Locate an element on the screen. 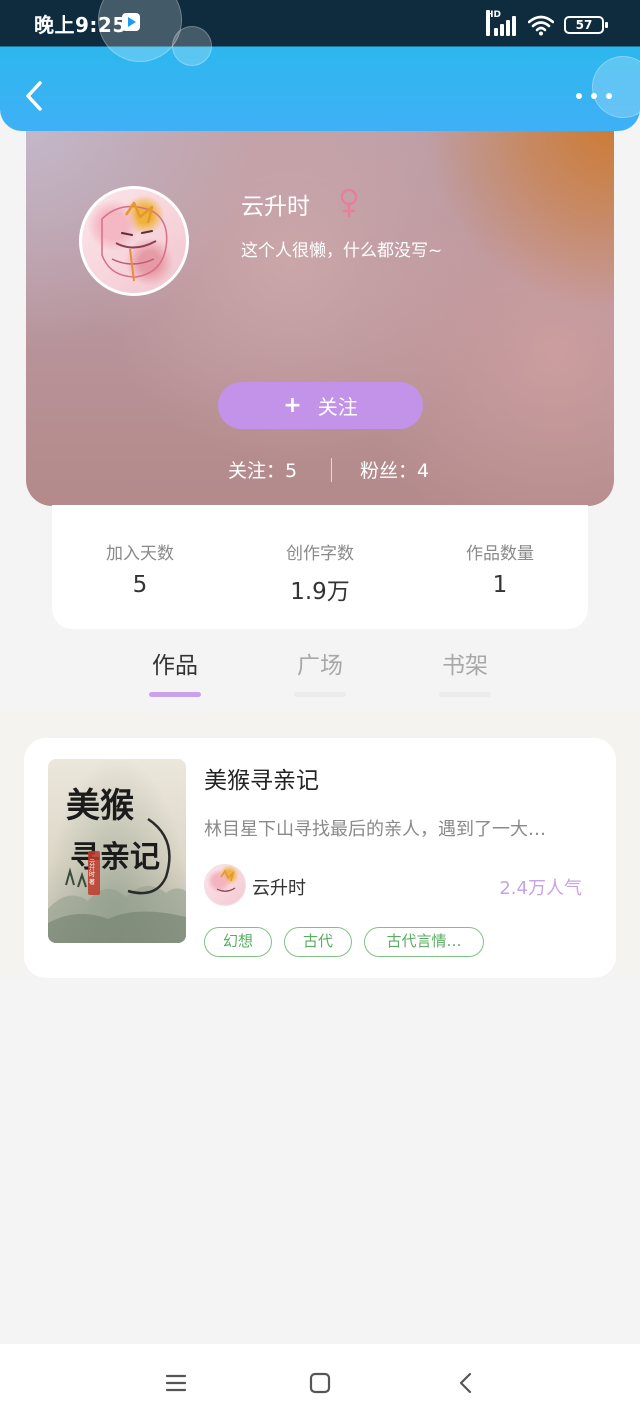  tab-label: 书架 is located at coordinates (465, 666).